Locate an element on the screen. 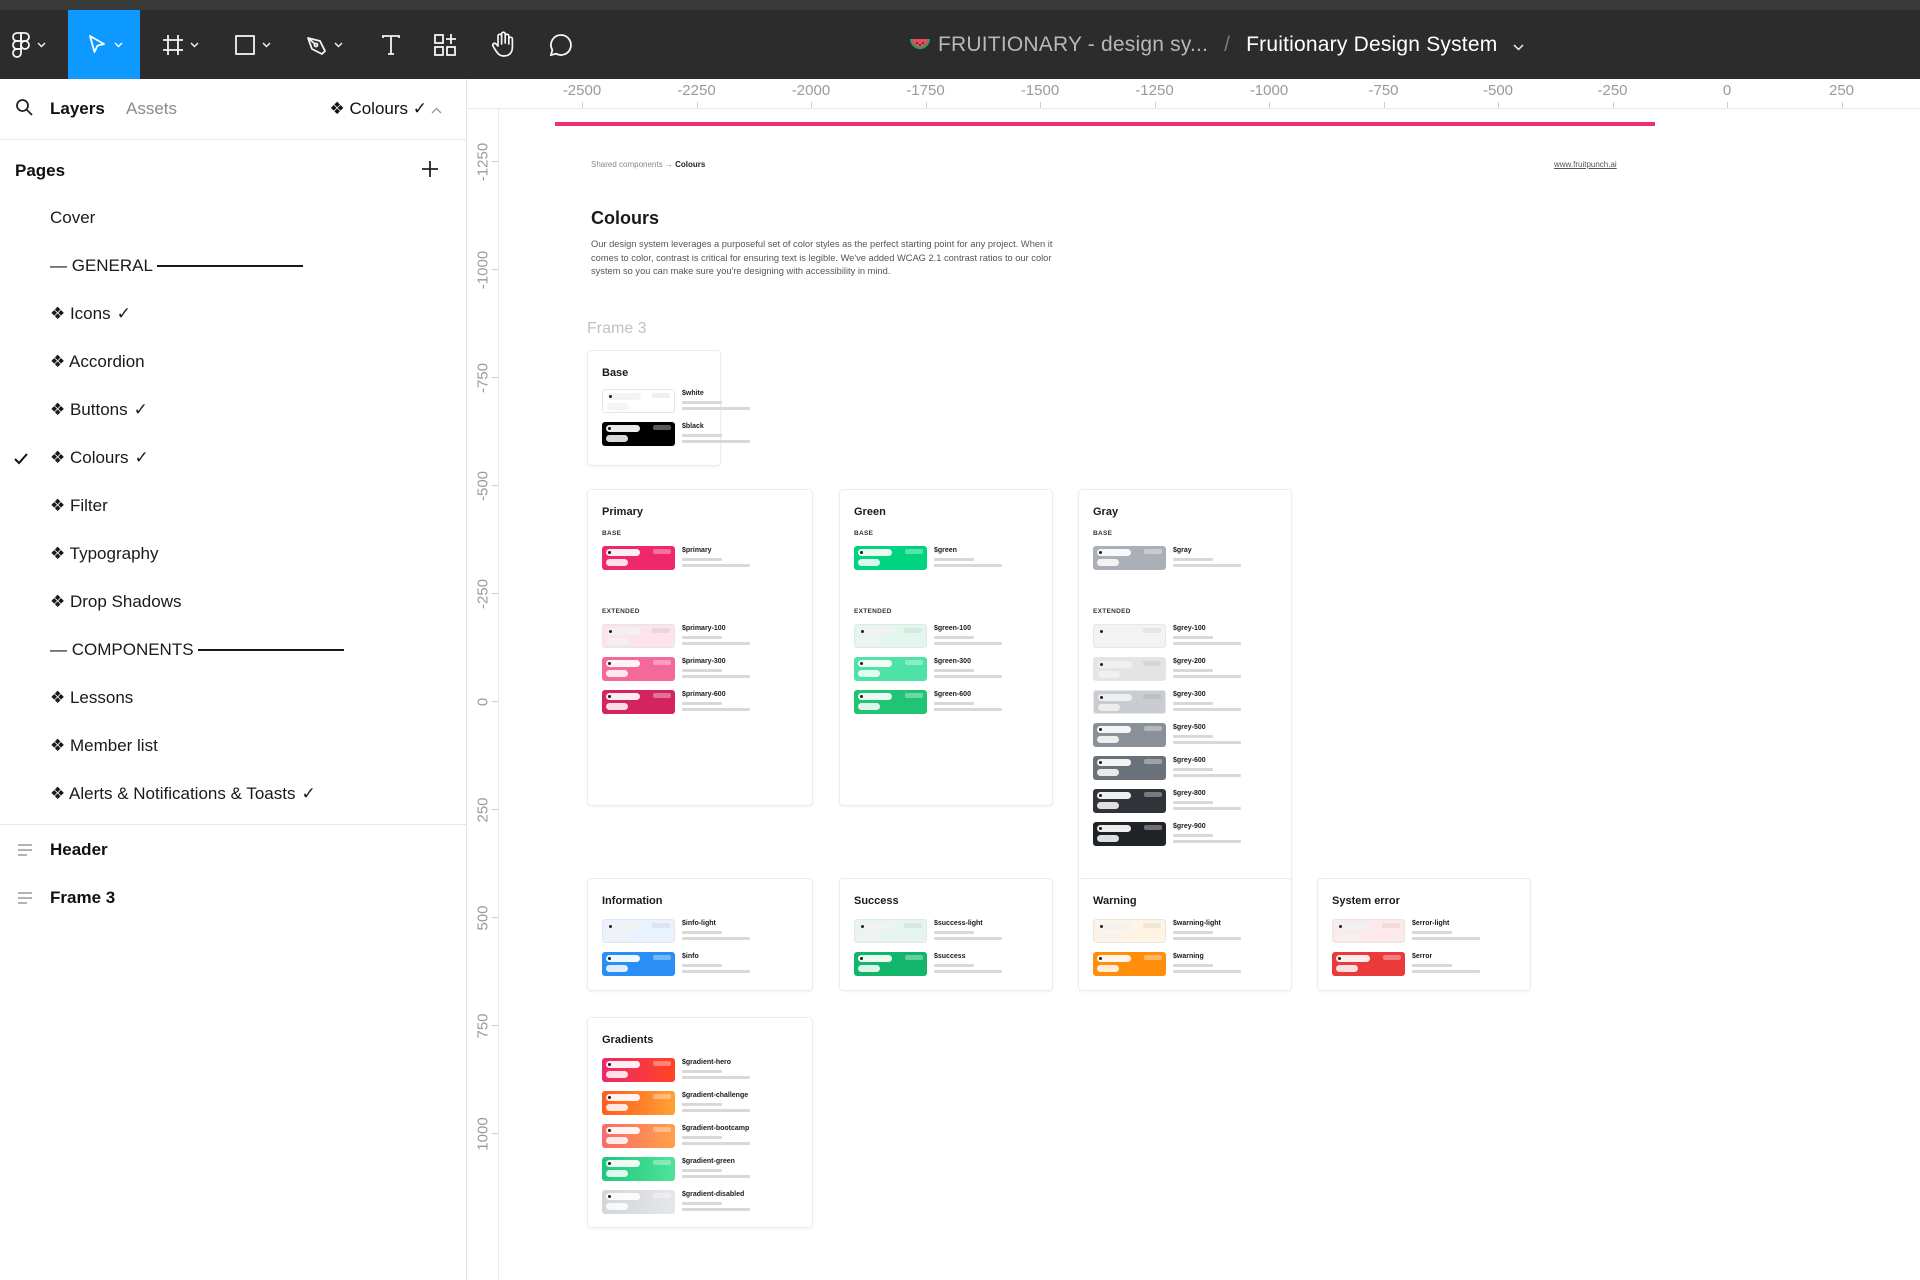 This screenshot has width=1920, height=1280. site-link: www.fruitpunch.ai is located at coordinates (1585, 164).